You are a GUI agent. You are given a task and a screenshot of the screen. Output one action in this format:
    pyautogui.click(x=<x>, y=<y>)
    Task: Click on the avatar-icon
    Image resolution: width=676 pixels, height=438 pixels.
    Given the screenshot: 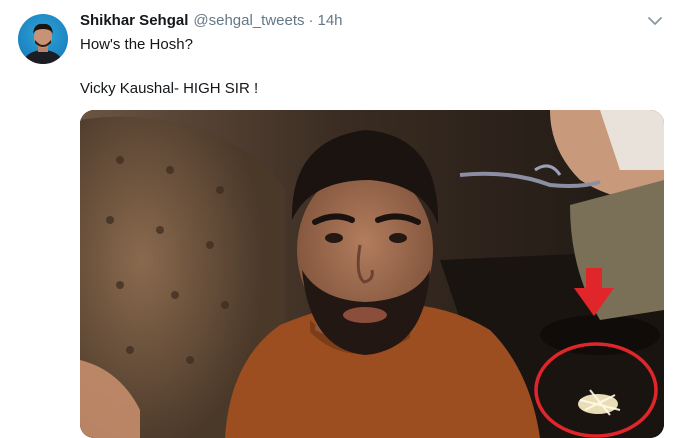 What is the action you would take?
    pyautogui.click(x=43, y=43)
    